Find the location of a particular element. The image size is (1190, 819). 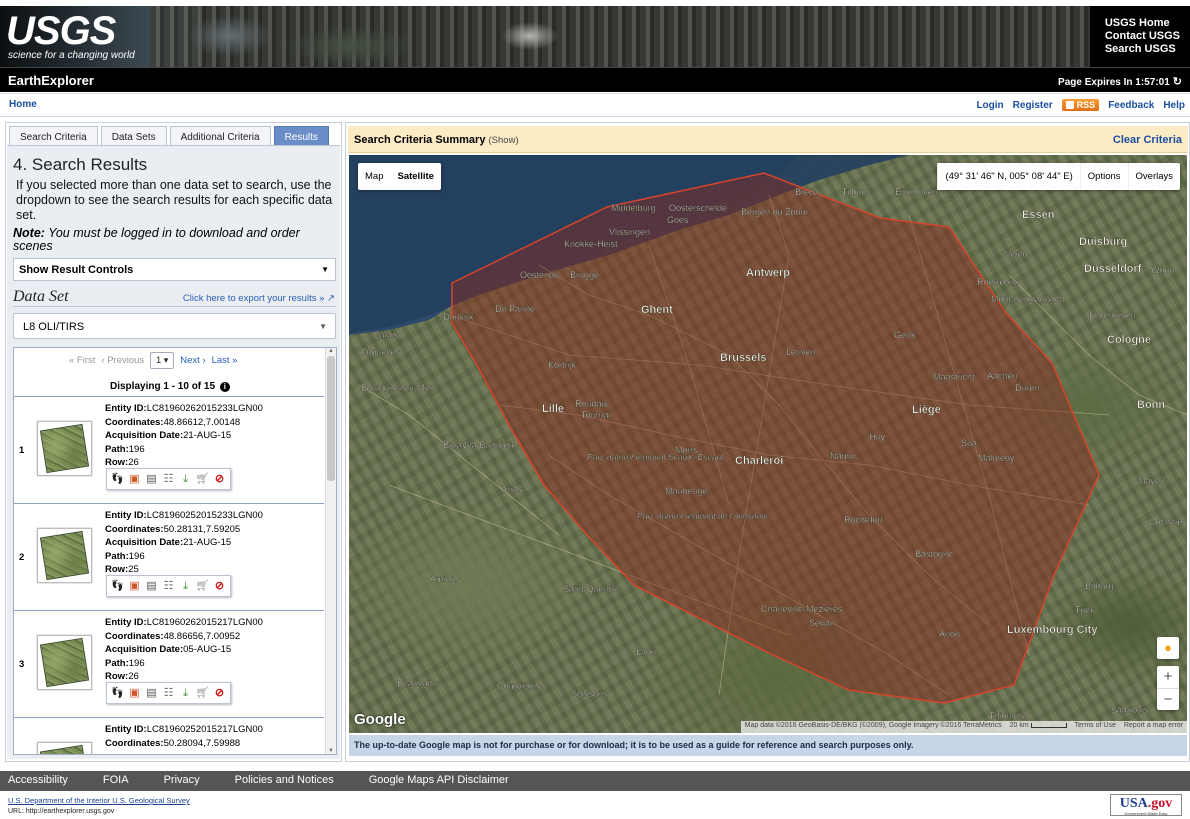

home-link: Home is located at coordinates (23, 104).